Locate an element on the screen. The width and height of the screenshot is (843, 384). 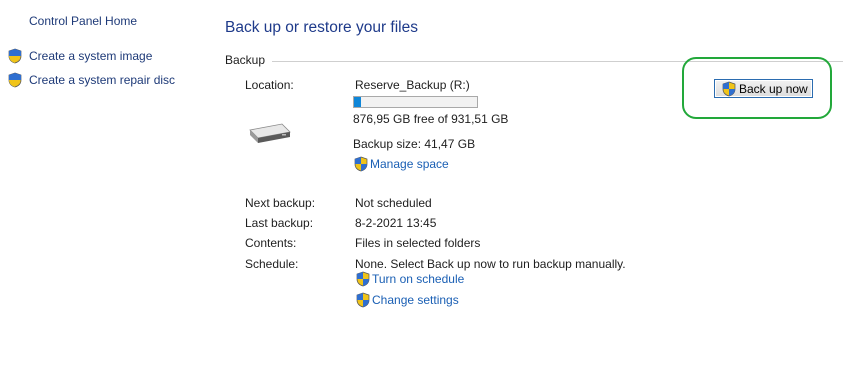
contents-label: Contents: is located at coordinates (271, 243).